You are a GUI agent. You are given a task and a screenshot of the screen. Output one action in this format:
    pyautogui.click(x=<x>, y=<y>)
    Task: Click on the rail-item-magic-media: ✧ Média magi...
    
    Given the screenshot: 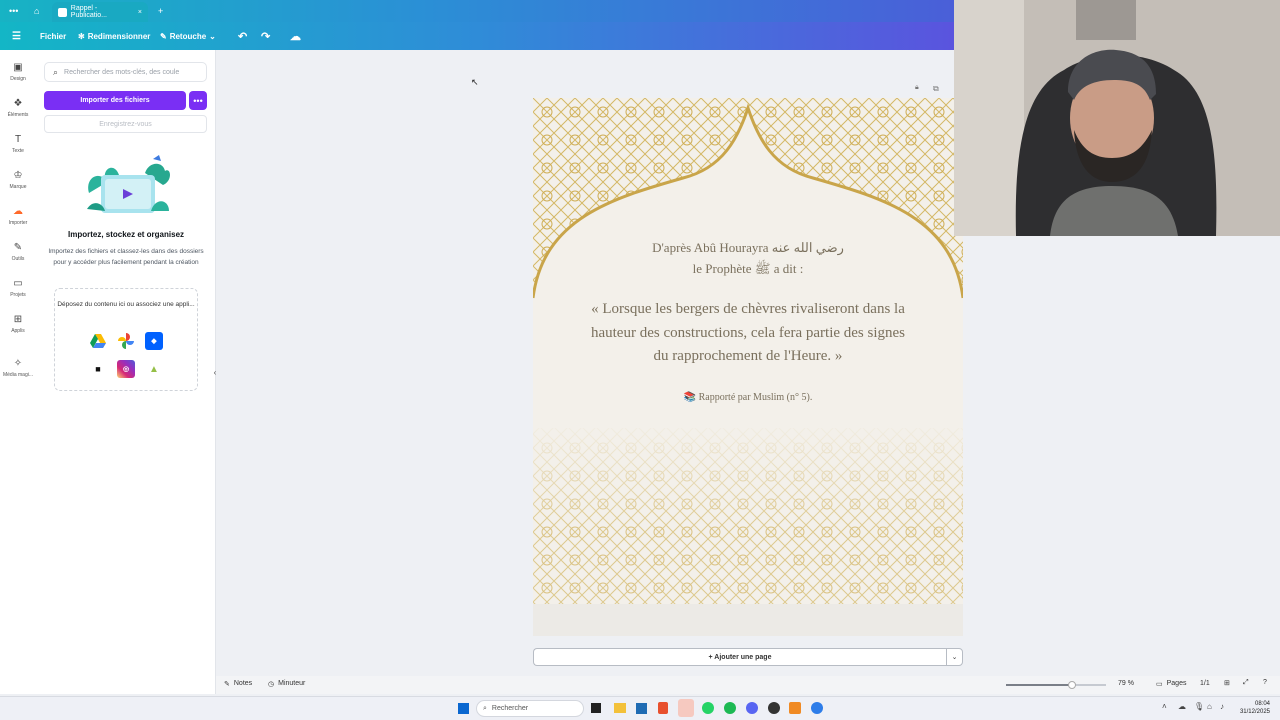 What is the action you would take?
    pyautogui.click(x=18, y=368)
    